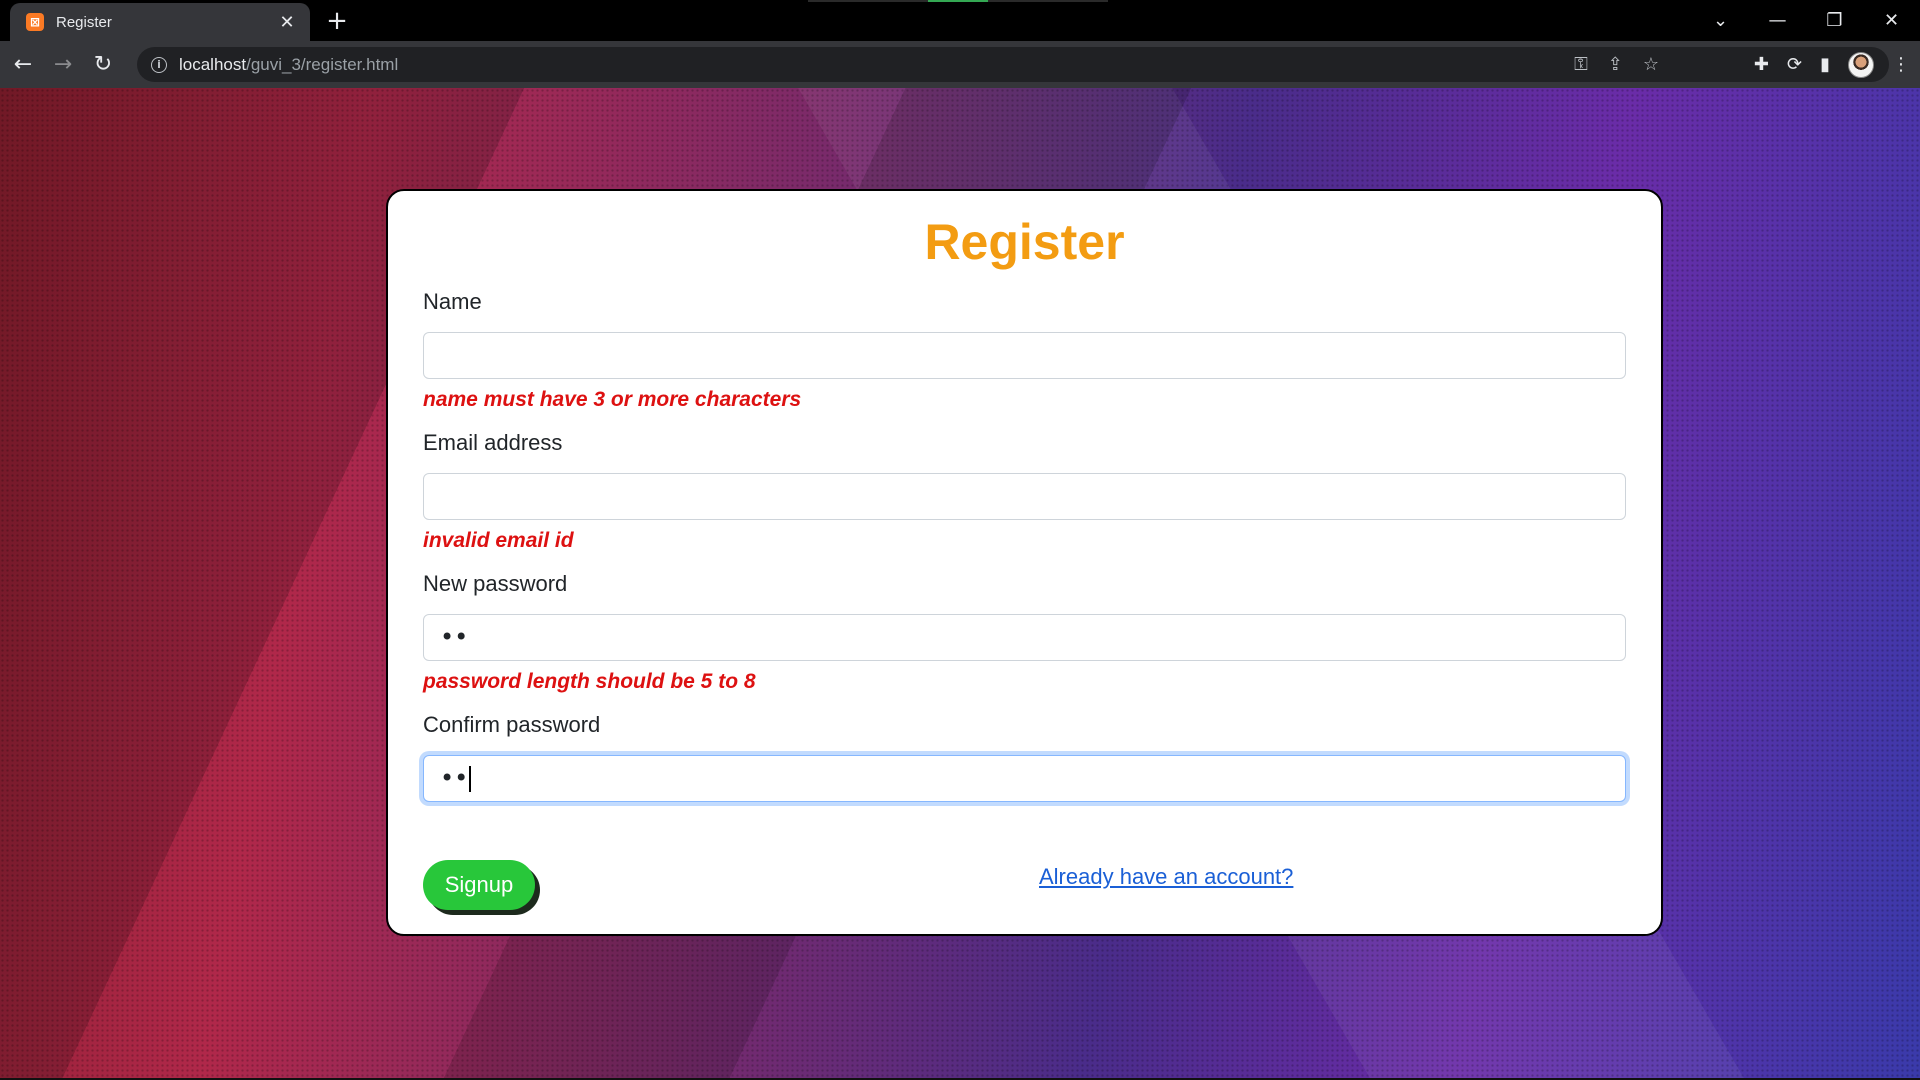 This screenshot has height=1080, width=1920. I want to click on confirm-password-input: ••, so click(1024, 778).